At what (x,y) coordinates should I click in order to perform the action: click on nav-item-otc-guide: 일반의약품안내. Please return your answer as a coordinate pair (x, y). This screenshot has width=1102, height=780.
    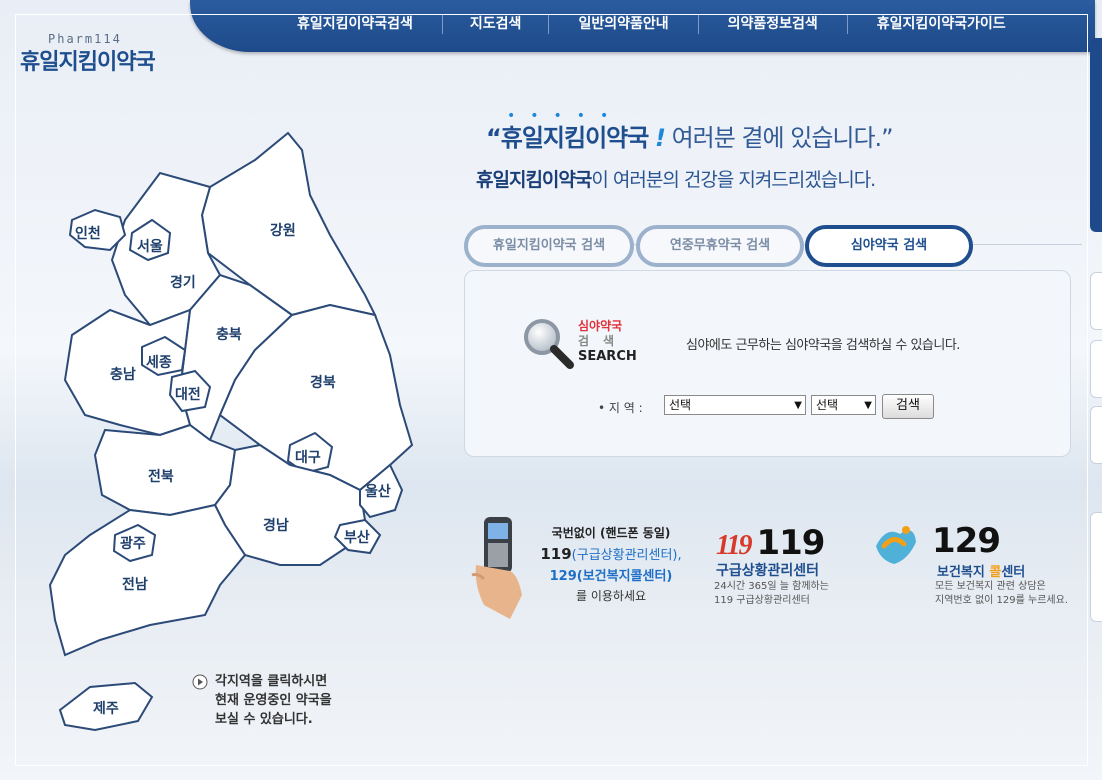
    Looking at the image, I should click on (622, 24).